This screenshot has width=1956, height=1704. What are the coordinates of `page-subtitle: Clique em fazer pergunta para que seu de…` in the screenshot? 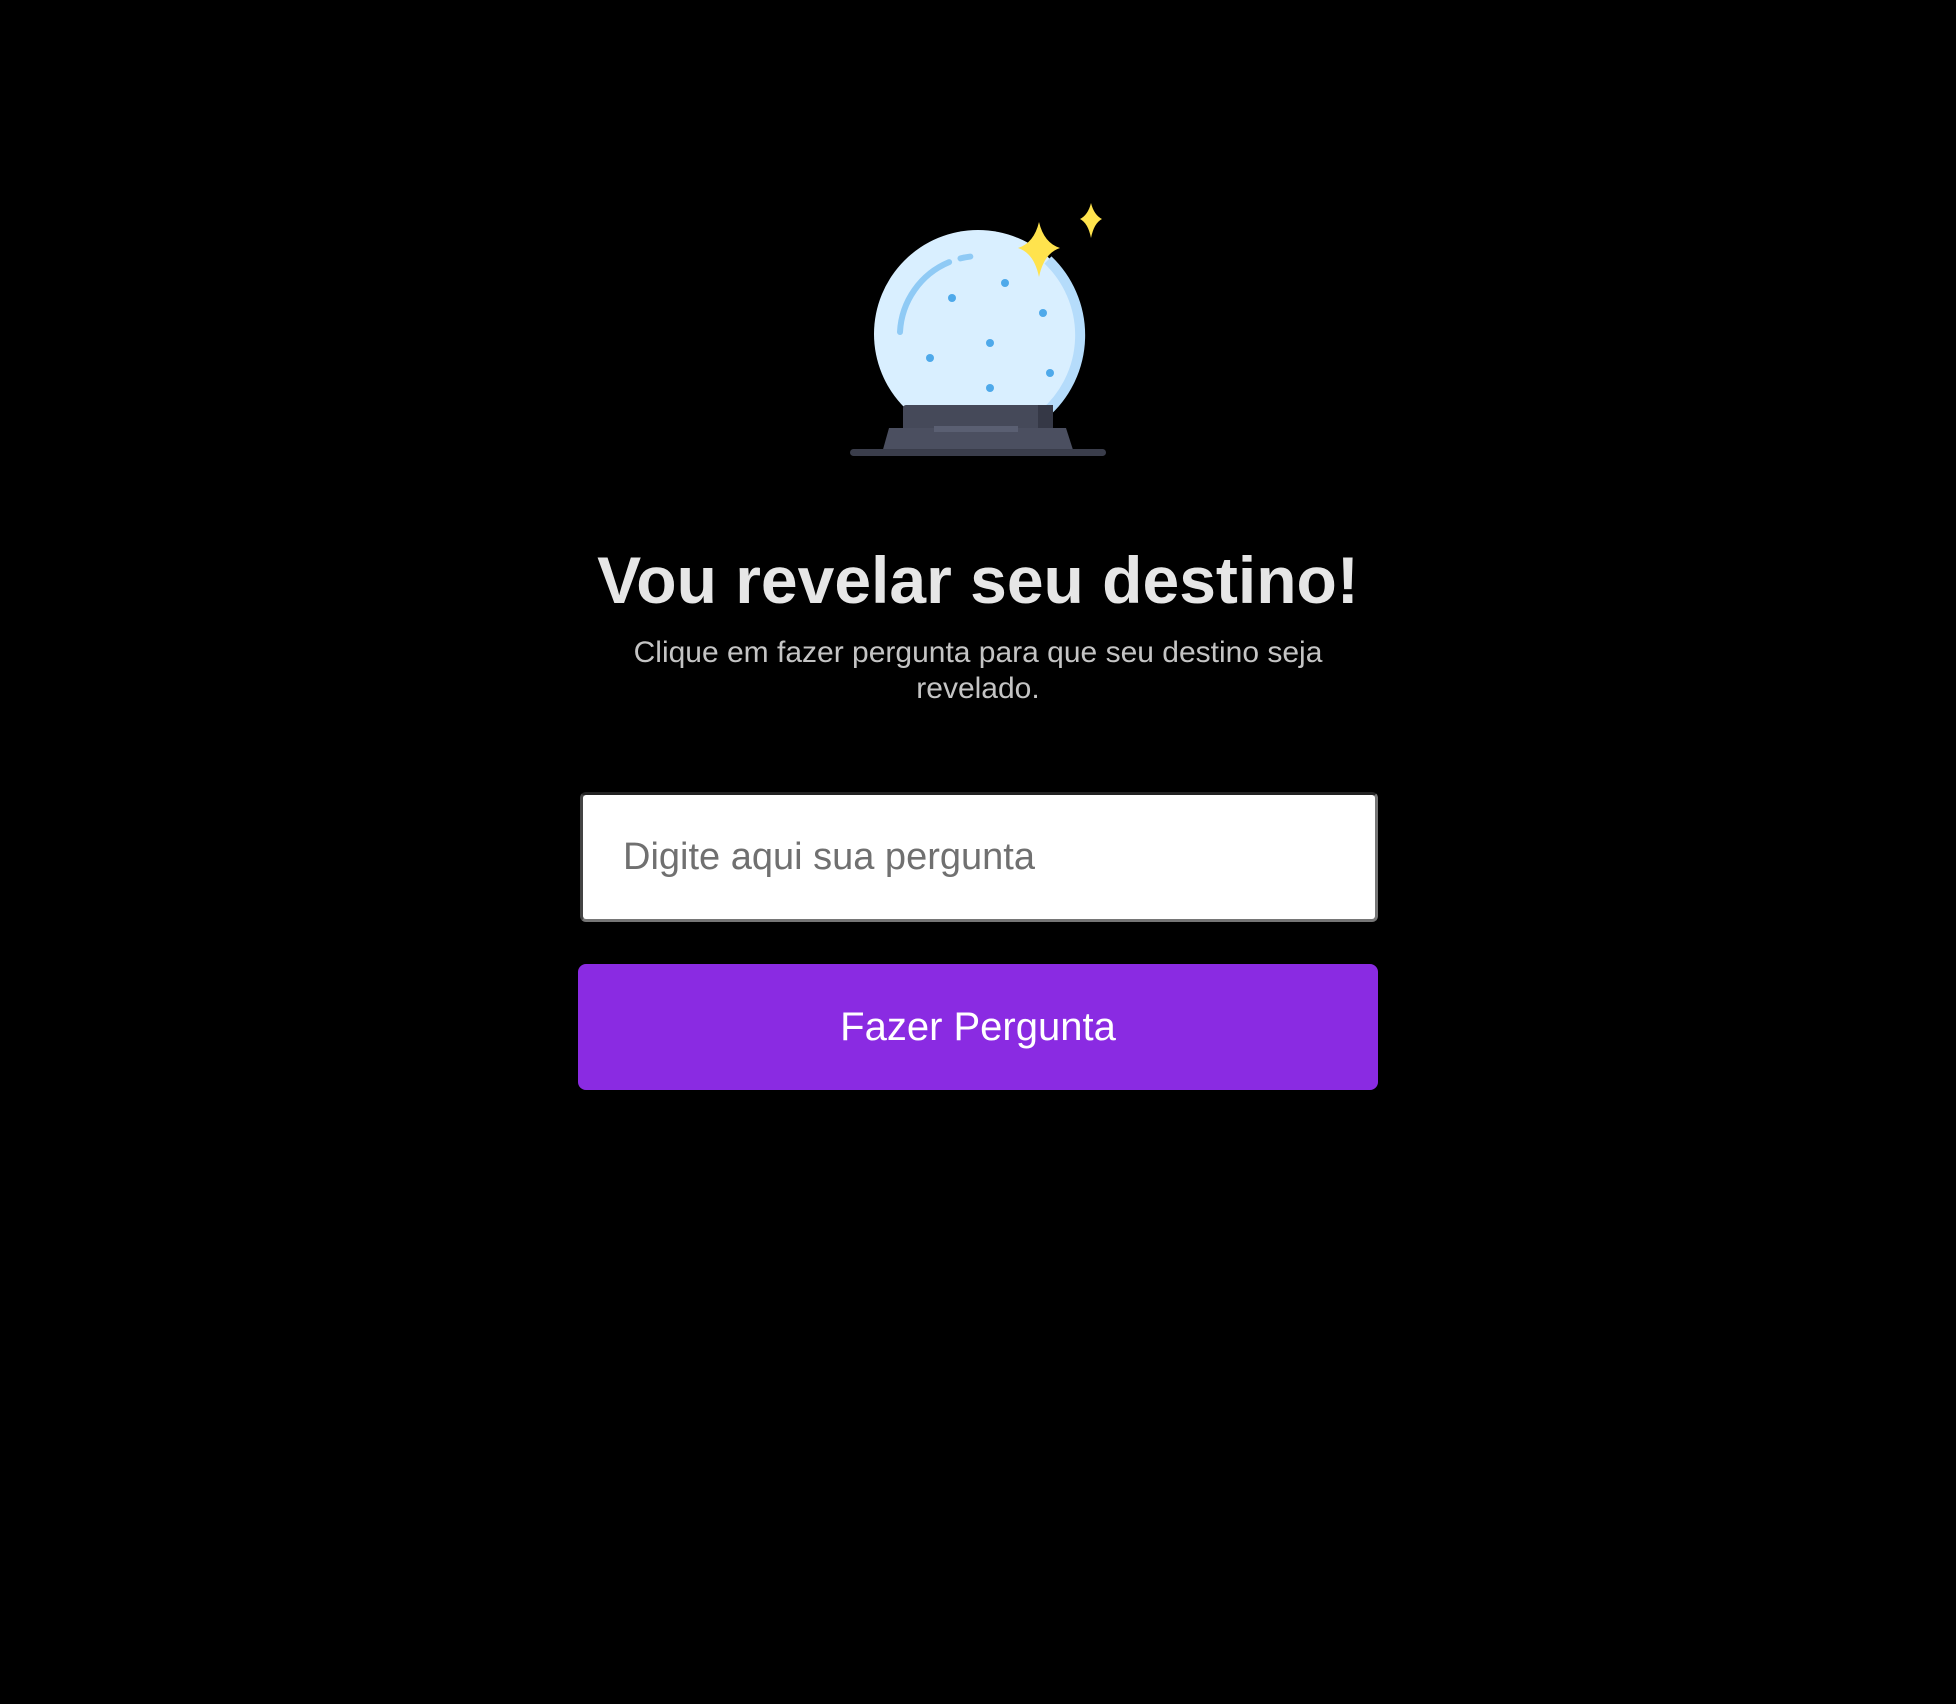 It's located at (978, 670).